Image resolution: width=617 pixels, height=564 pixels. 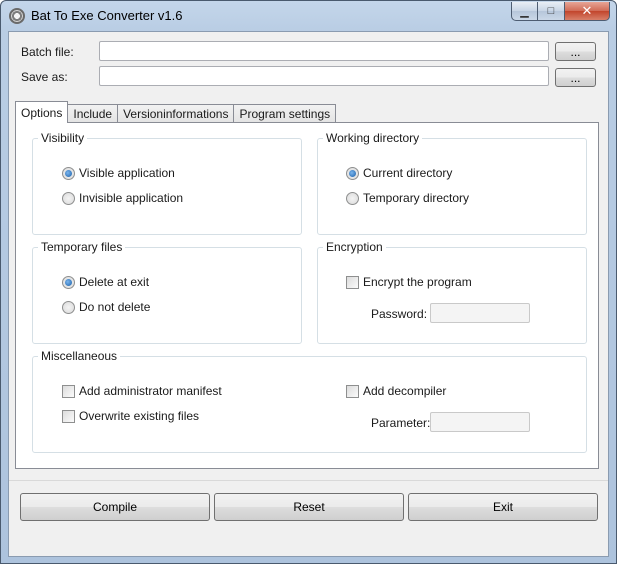 I want to click on parameter-label: Parameter:, so click(x=401, y=423).